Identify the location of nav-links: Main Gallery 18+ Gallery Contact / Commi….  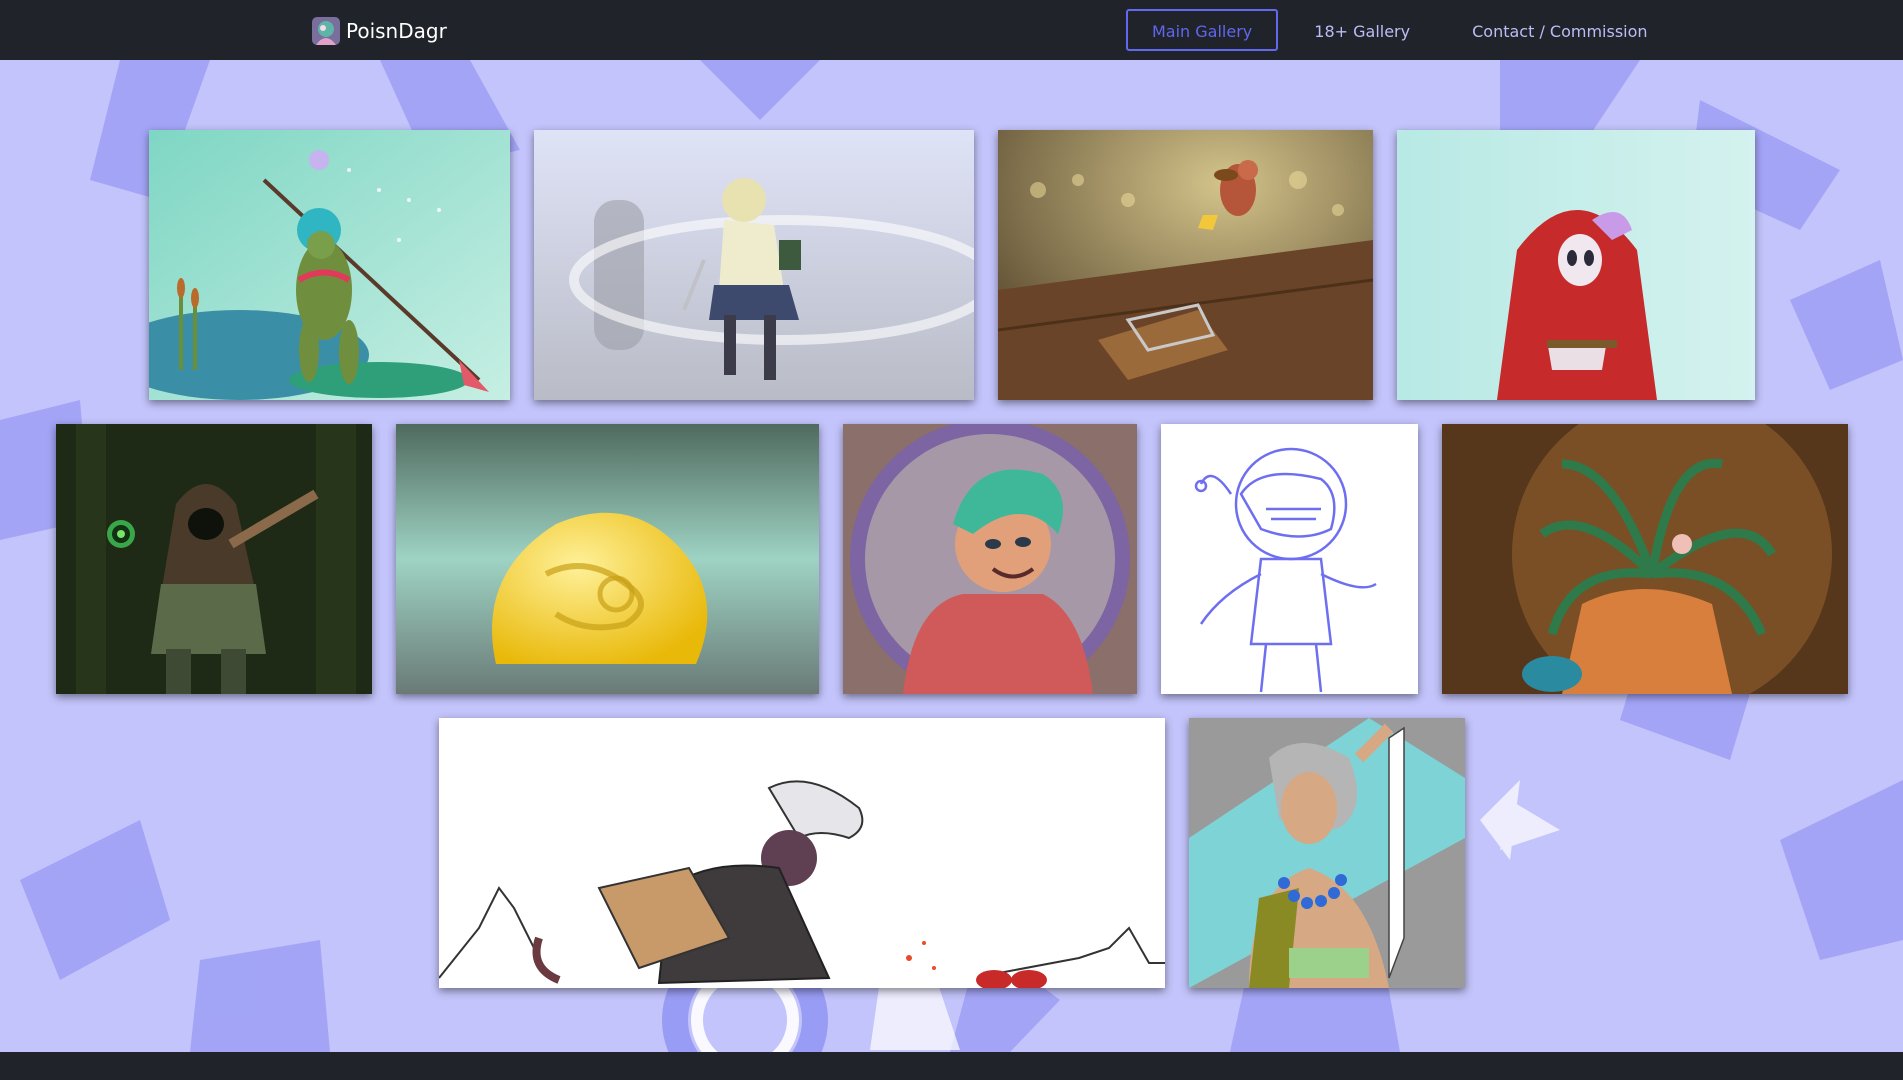
(1400, 30).